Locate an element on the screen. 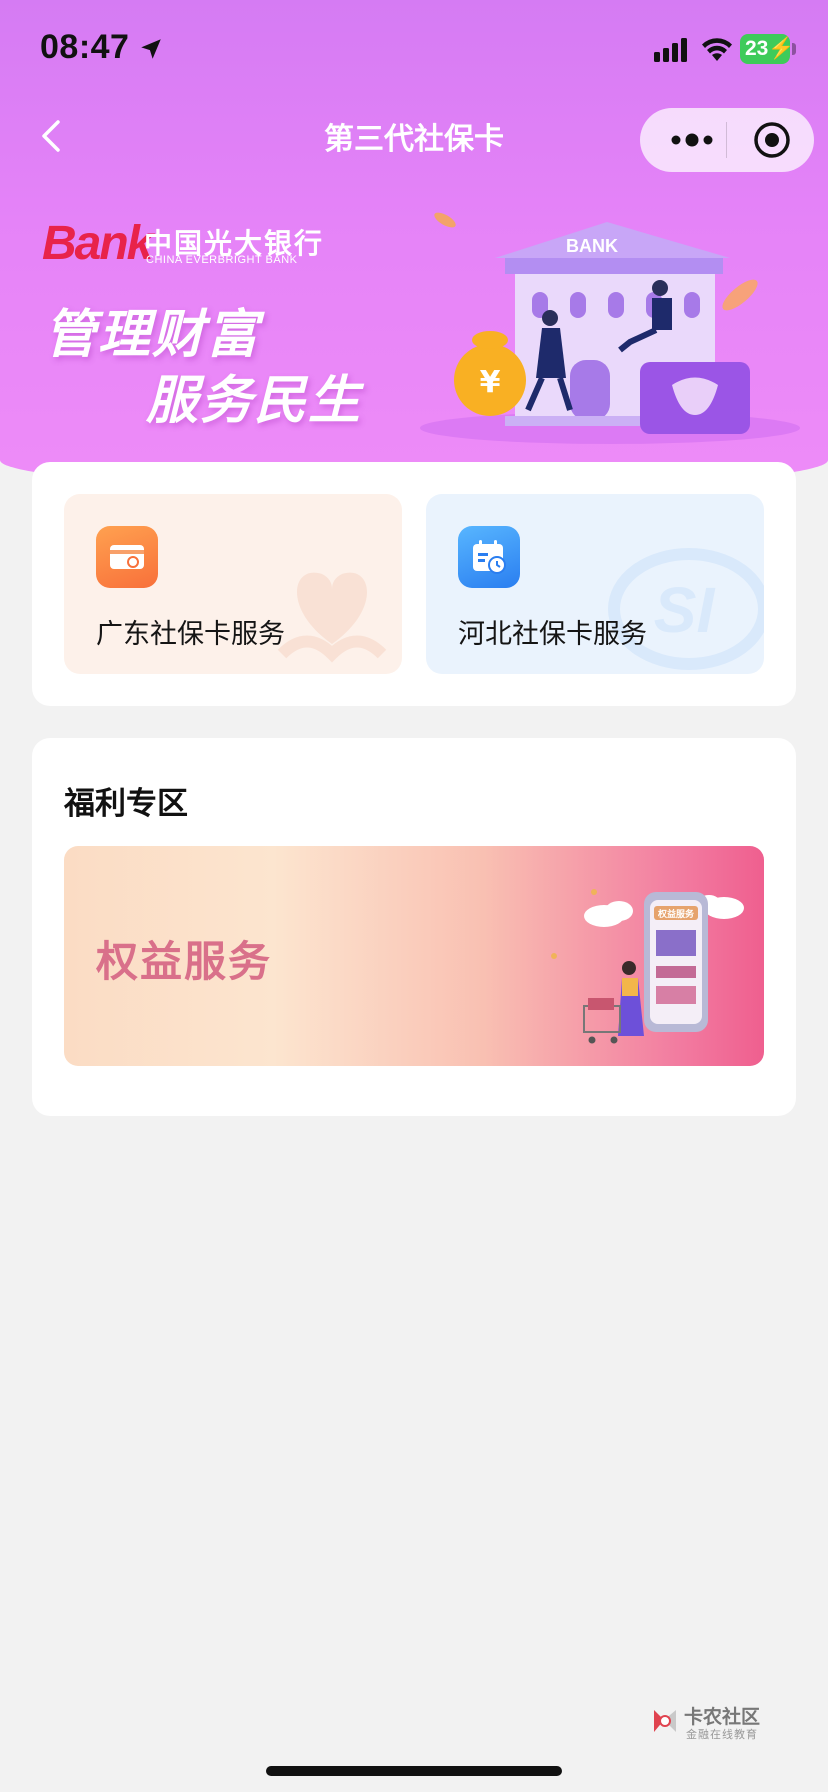 The height and width of the screenshot is (1792, 828). battery-indicator: 23⚡ is located at coordinates (767, 49).